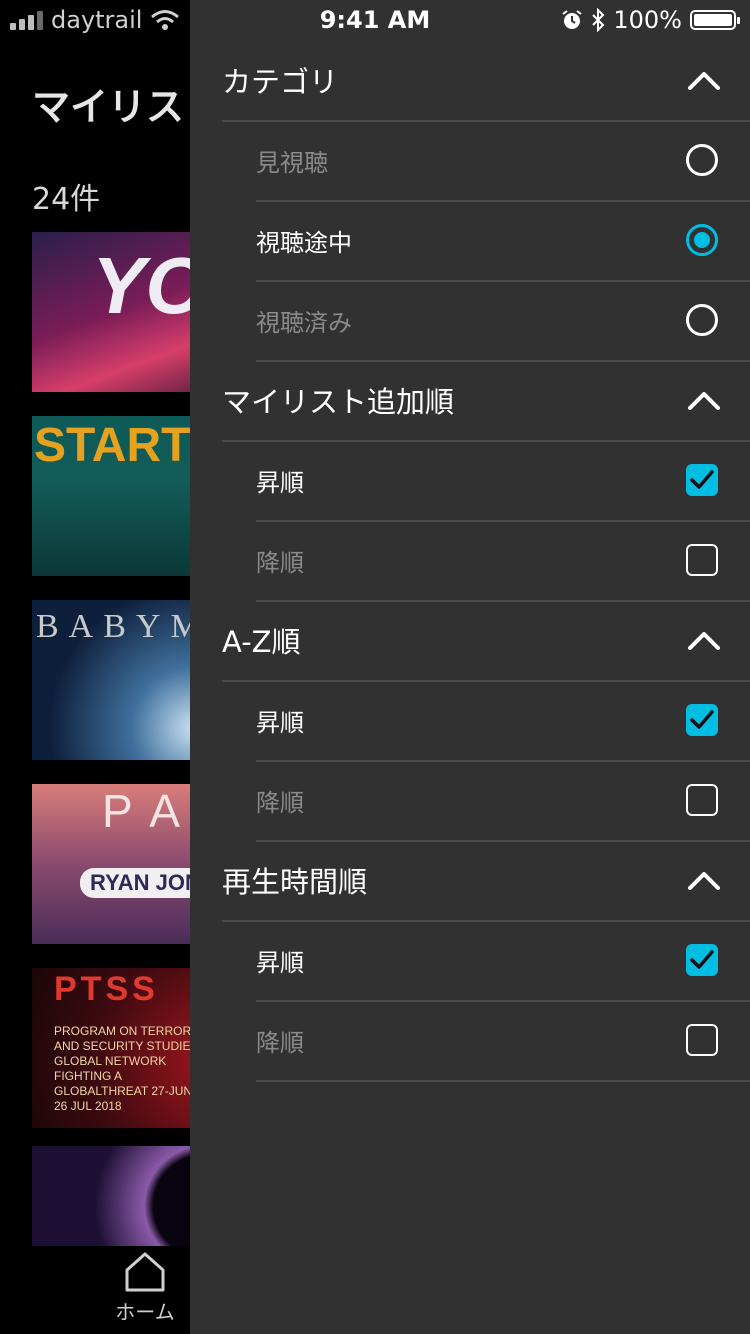  Describe the element at coordinates (503, 801) in the screenshot. I see `option-row-az-desc: 降順` at that location.